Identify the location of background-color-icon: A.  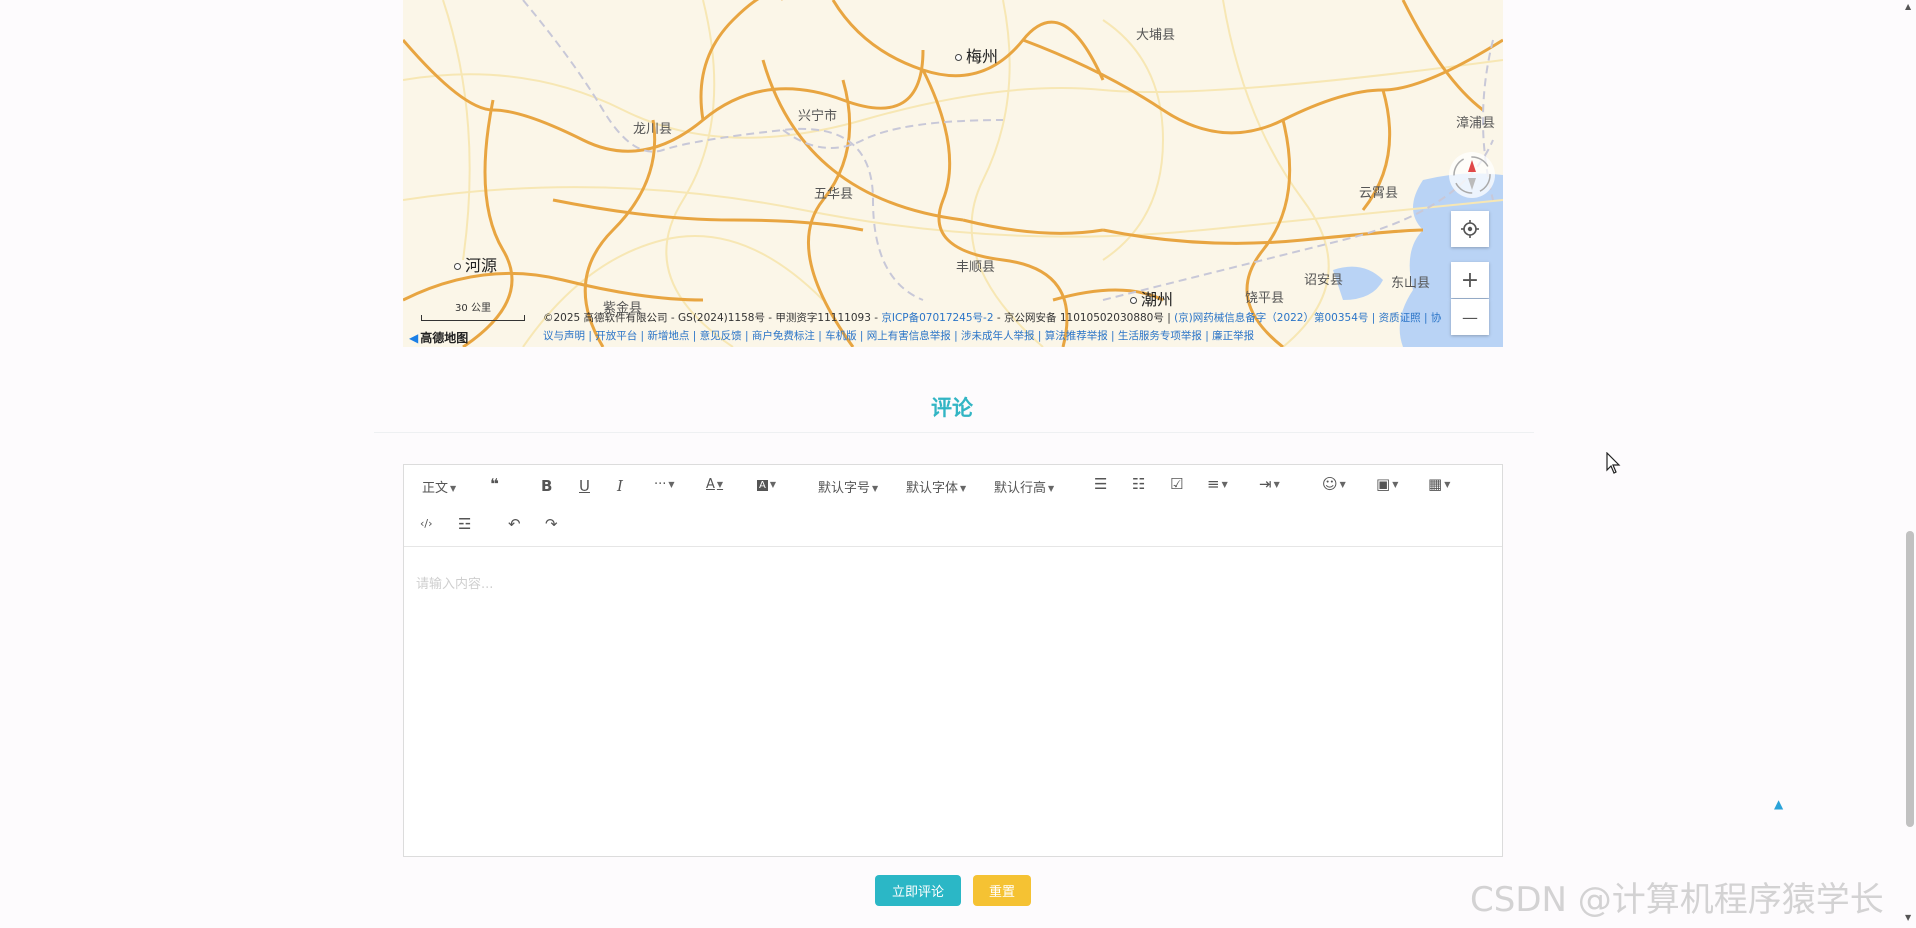
(762, 485).